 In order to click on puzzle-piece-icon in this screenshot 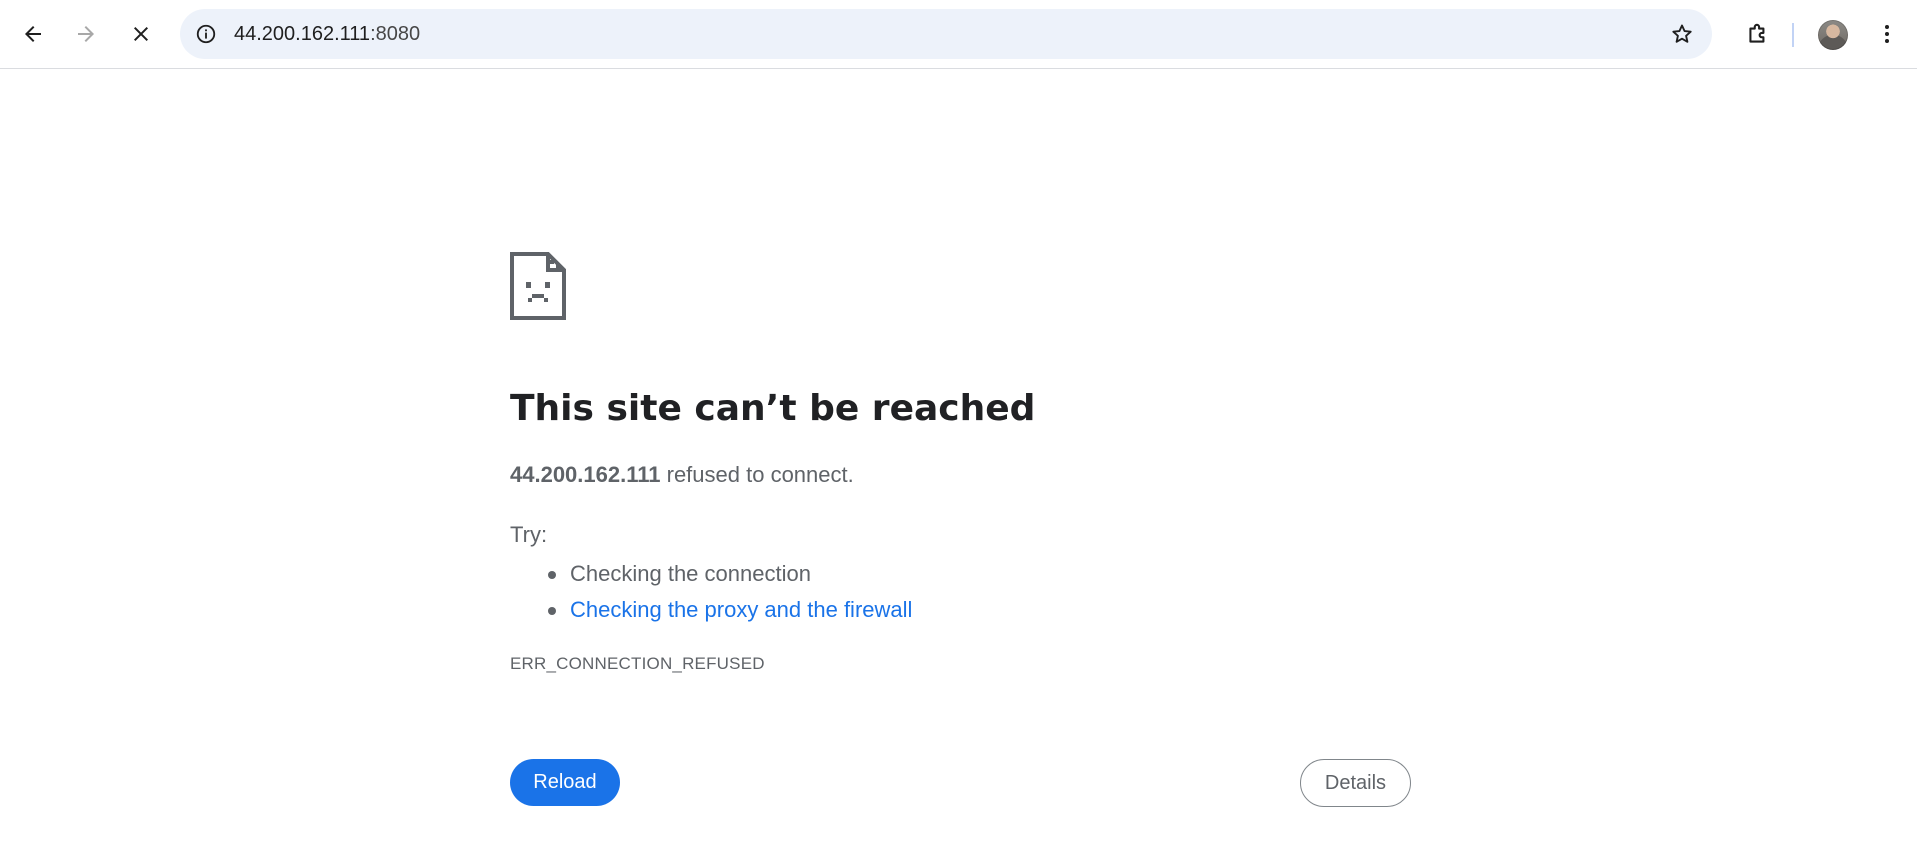, I will do `click(1757, 33)`.